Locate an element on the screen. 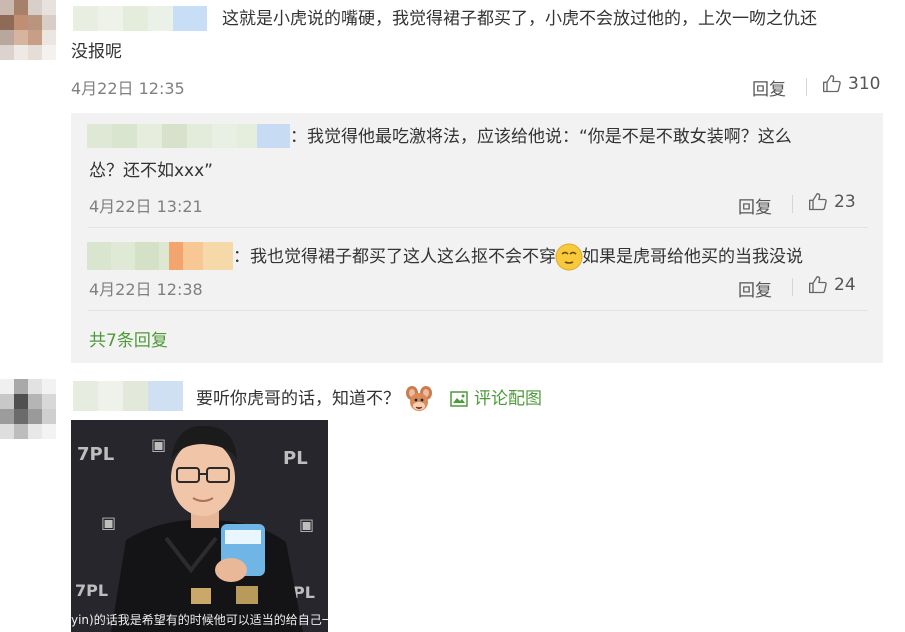  comment-text: 这就是小虎说的嘴硬，我觉得裙子都买了，小虎不会放过他的，上次一吻之仇还 is located at coordinates (519, 19).